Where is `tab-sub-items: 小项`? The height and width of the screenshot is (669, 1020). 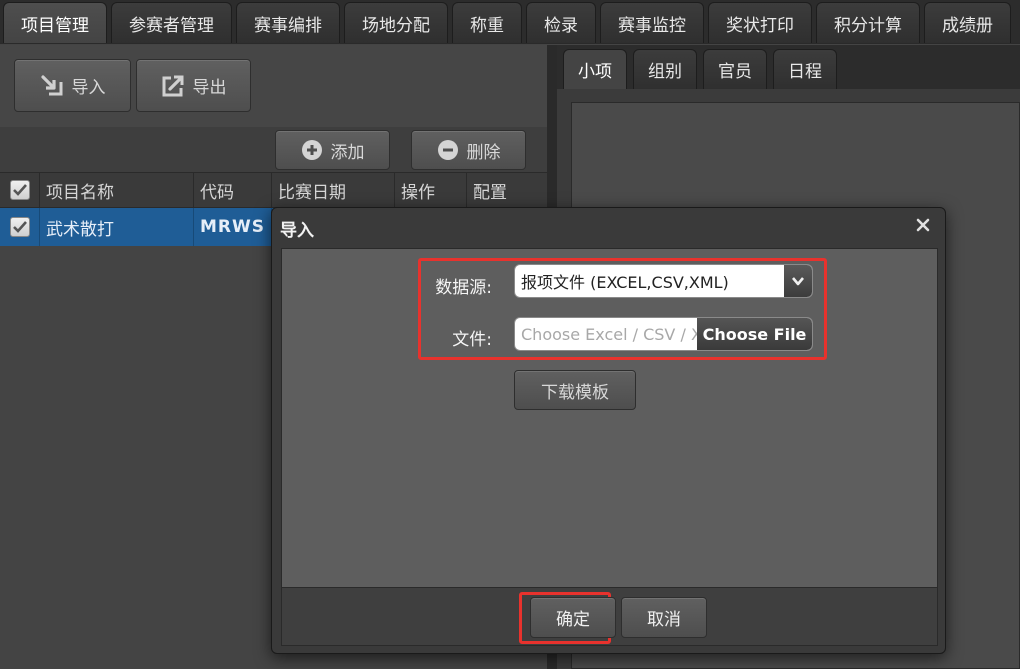
tab-sub-items: 小项 is located at coordinates (595, 69).